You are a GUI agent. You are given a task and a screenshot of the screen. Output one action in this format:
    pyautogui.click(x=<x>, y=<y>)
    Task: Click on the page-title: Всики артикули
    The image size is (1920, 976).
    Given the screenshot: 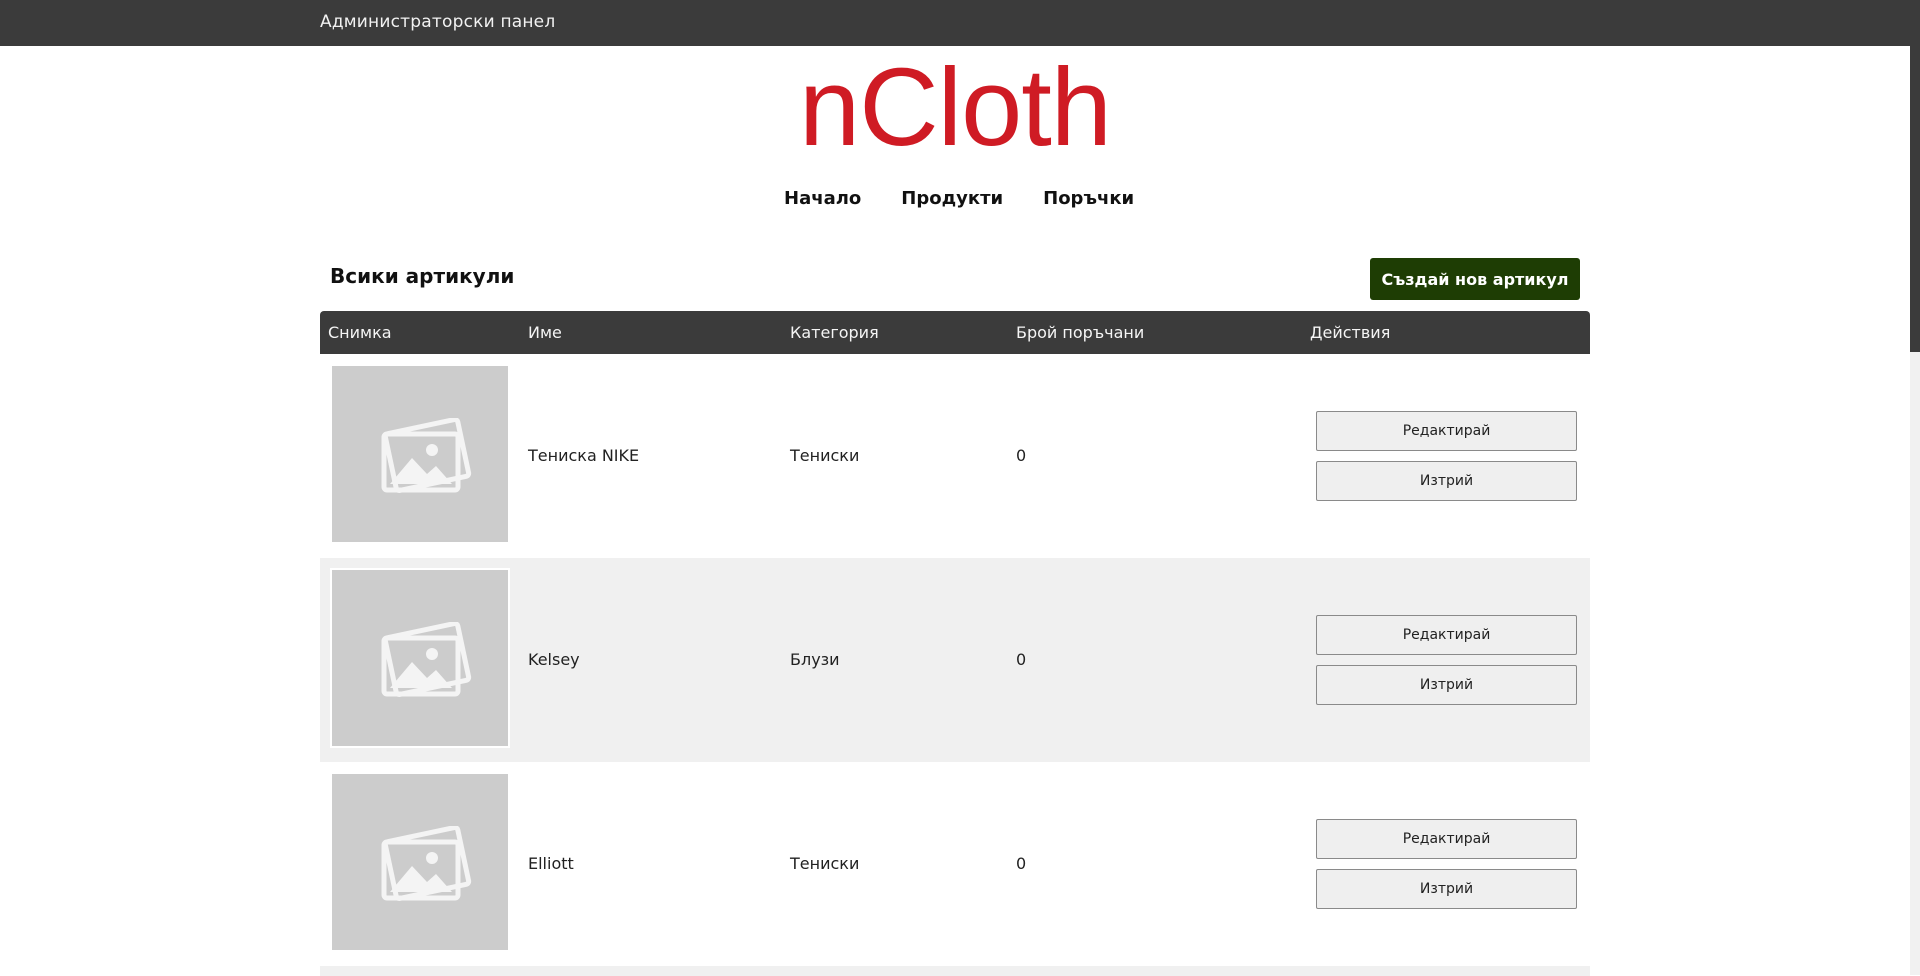 What is the action you would take?
    pyautogui.click(x=422, y=276)
    